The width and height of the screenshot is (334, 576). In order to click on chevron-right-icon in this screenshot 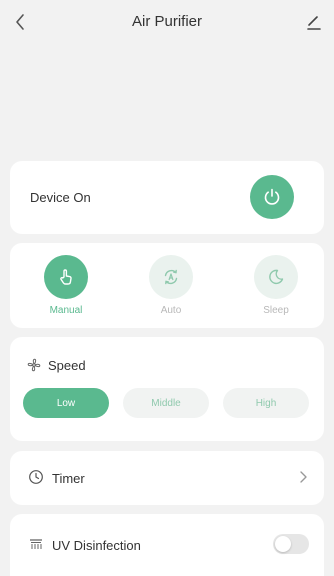, I will do `click(303, 479)`.